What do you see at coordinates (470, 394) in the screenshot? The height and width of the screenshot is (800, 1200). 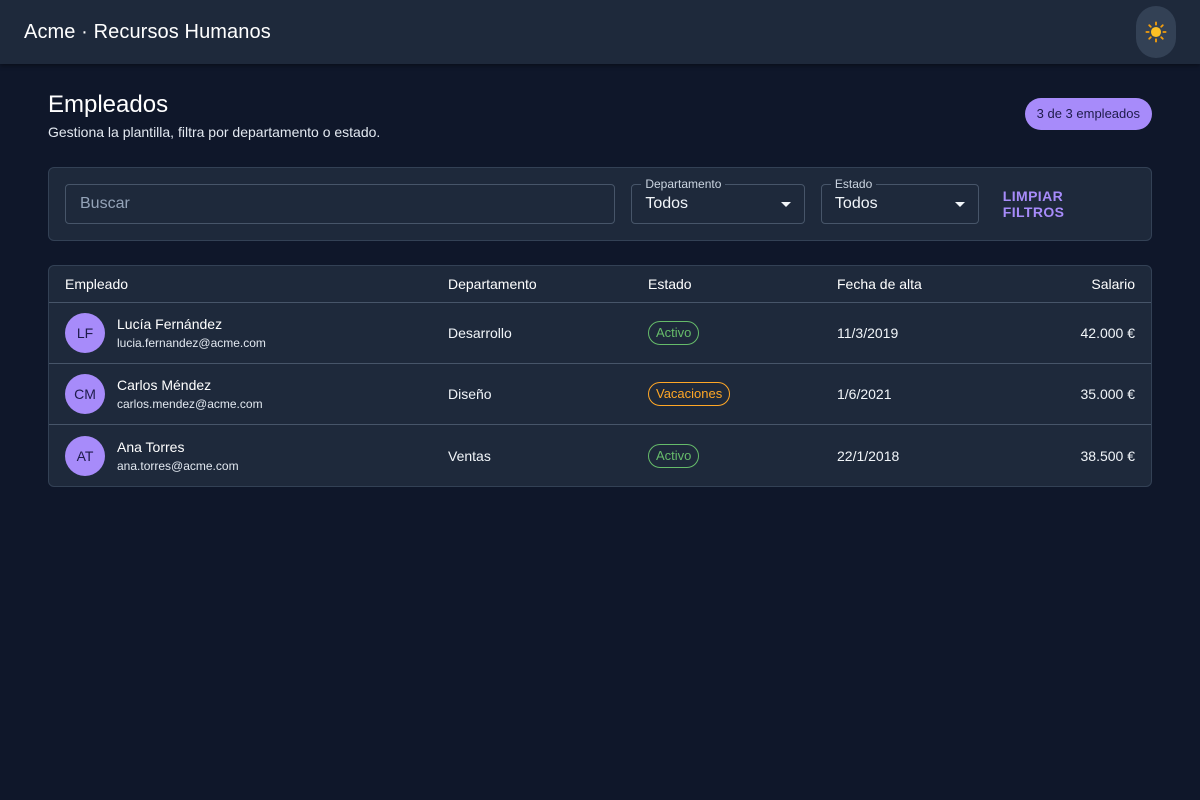 I see `department-cell: Diseño` at bounding box center [470, 394].